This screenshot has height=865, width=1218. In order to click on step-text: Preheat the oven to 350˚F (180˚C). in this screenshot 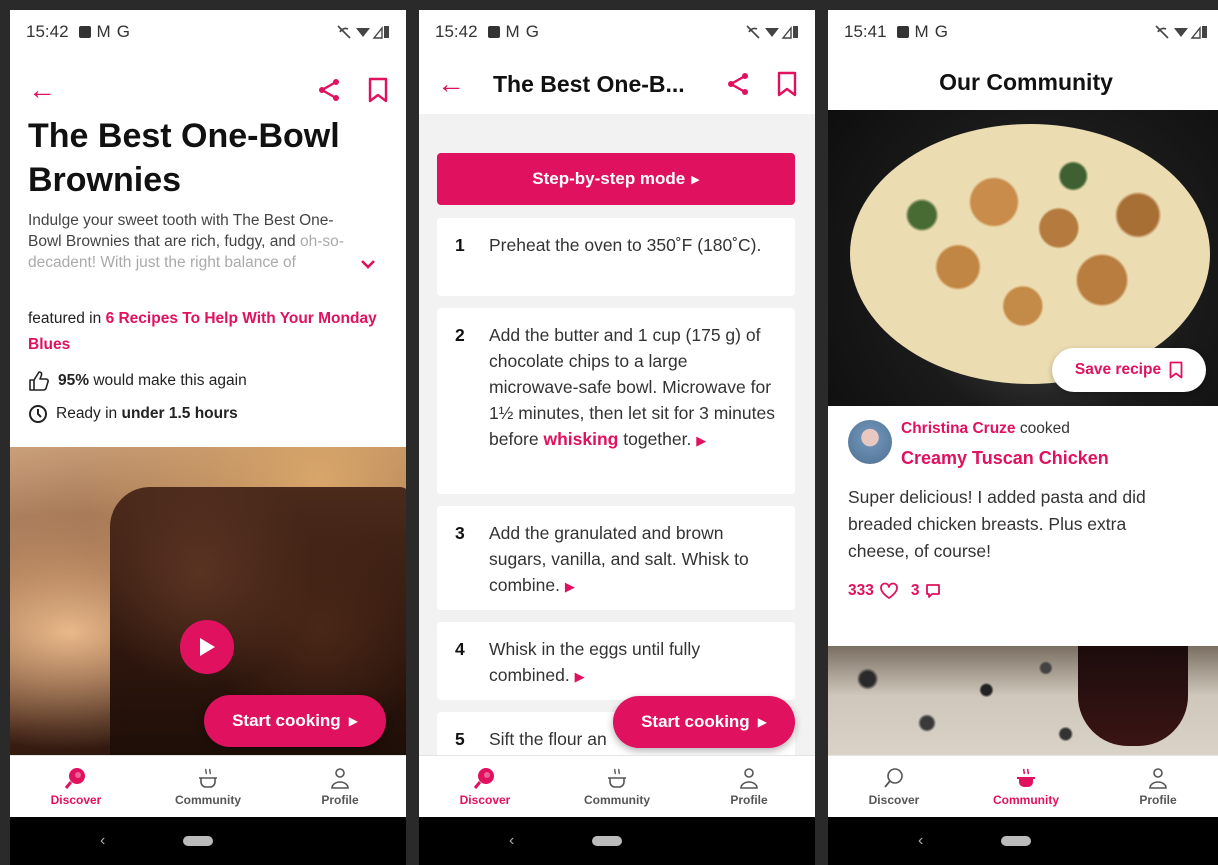, I will do `click(625, 245)`.